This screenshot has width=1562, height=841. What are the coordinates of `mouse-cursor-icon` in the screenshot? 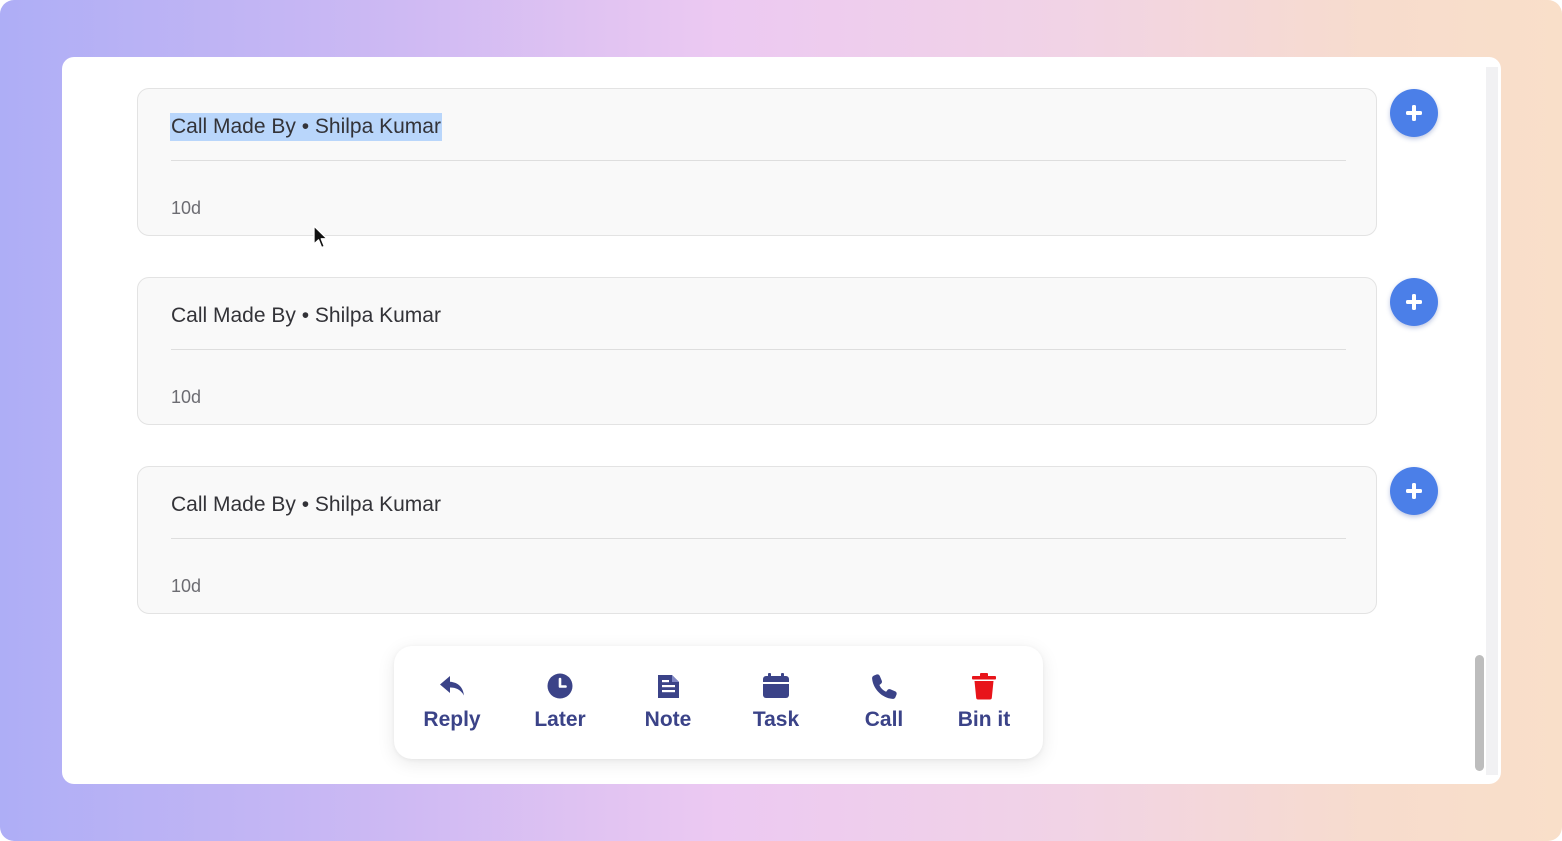 It's located at (320, 237).